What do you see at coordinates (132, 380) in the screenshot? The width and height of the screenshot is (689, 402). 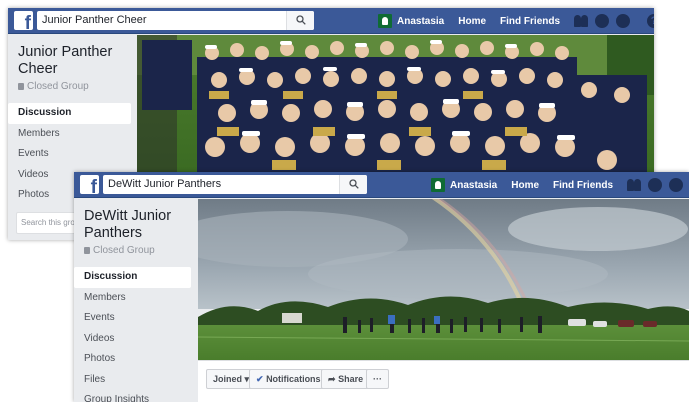 I see `menu-item-files: Files` at bounding box center [132, 380].